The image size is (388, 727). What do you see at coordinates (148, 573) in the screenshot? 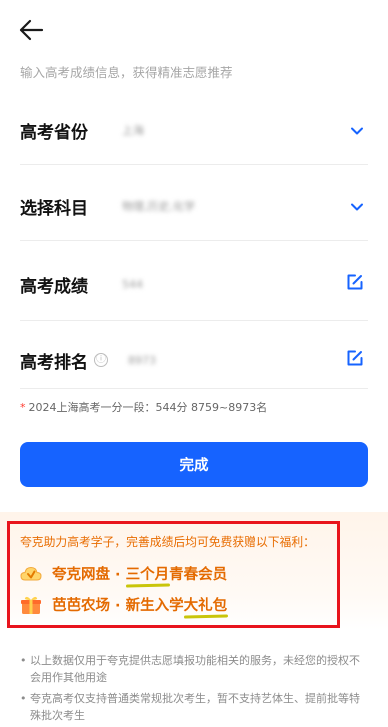
I see `benefit-1-highlight: 三个月` at bounding box center [148, 573].